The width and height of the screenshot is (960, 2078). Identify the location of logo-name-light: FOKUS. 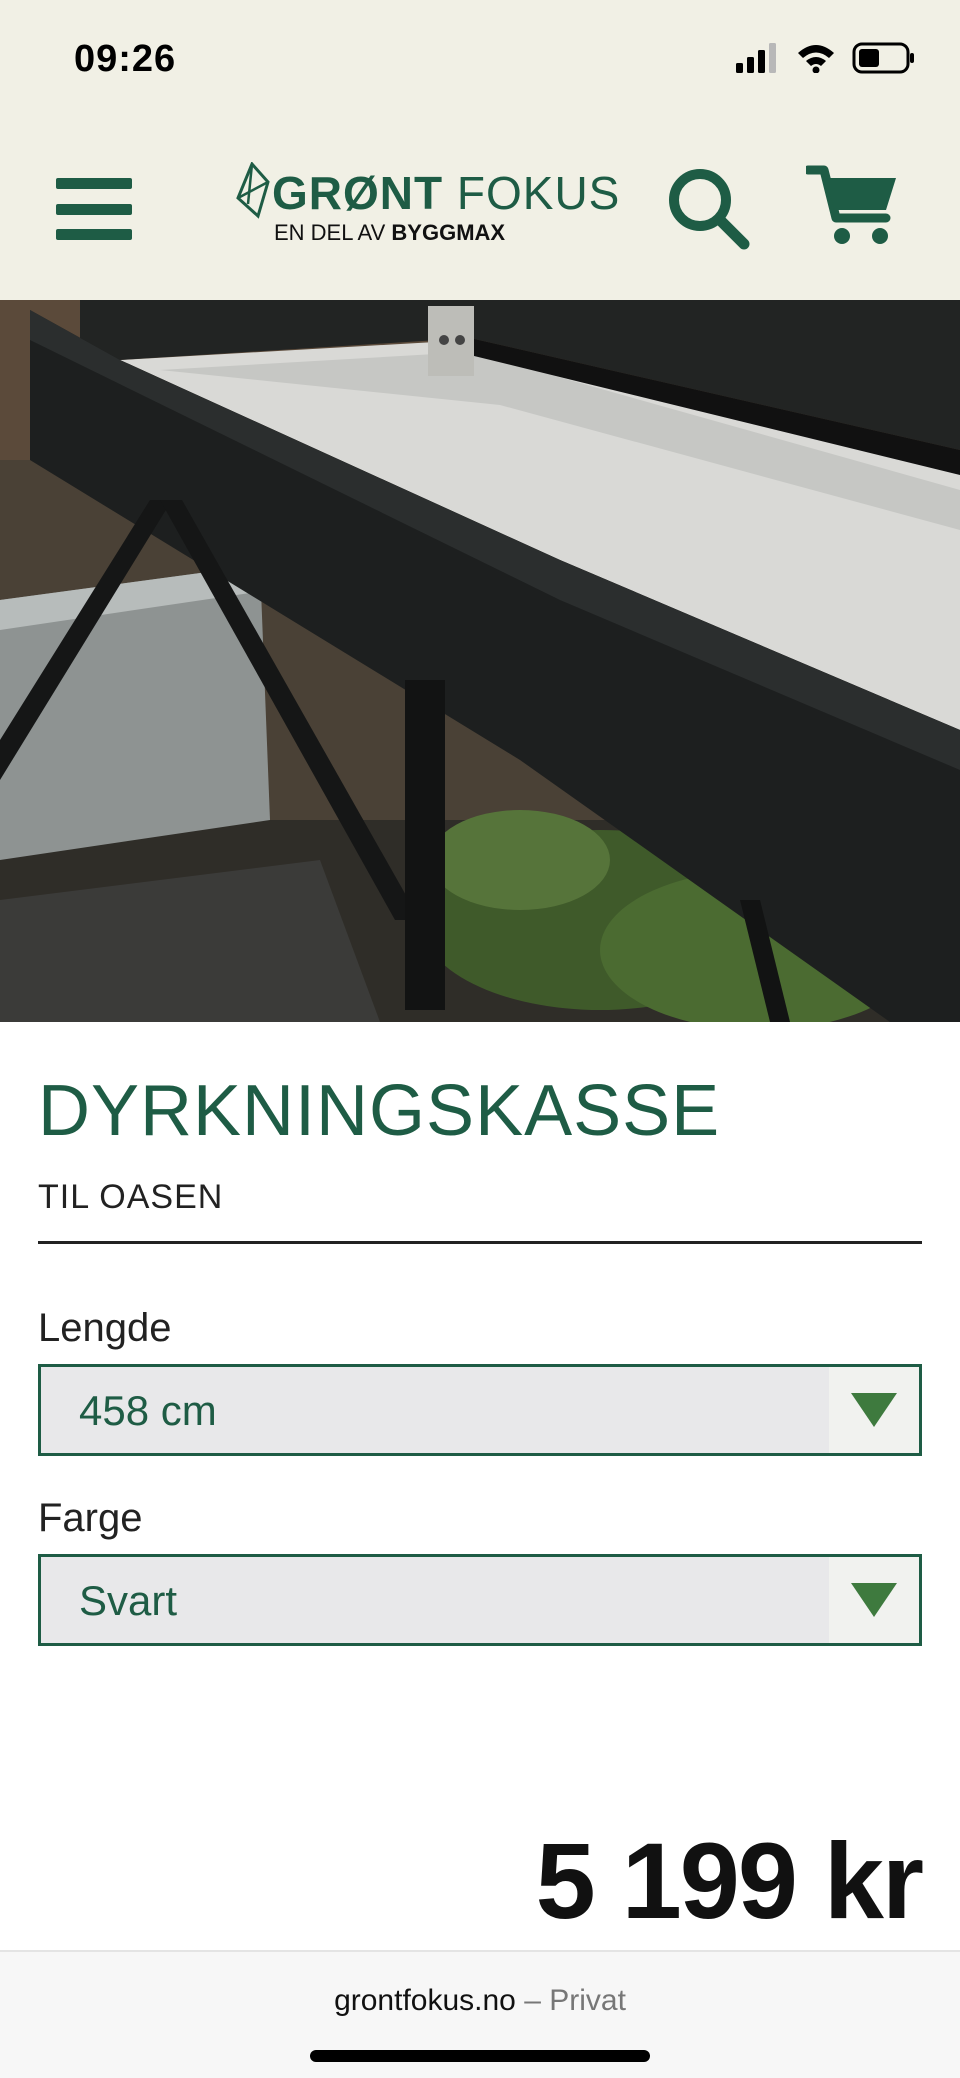
(538, 193).